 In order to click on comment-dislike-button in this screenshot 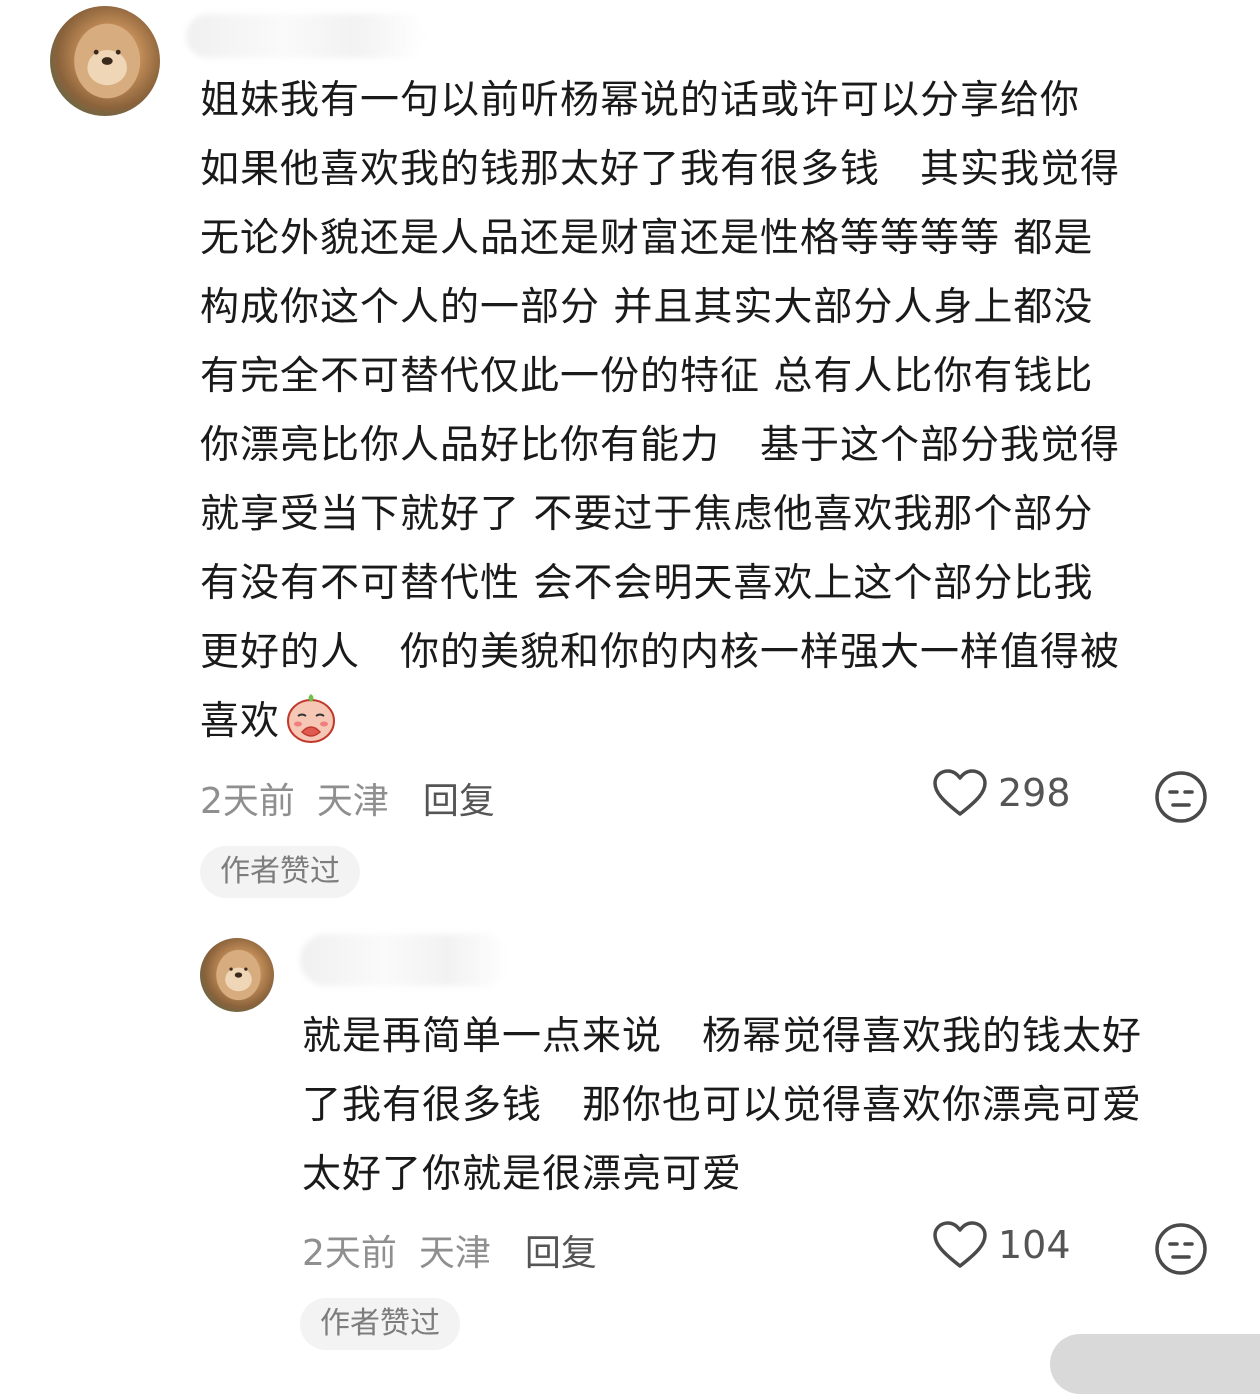, I will do `click(1181, 797)`.